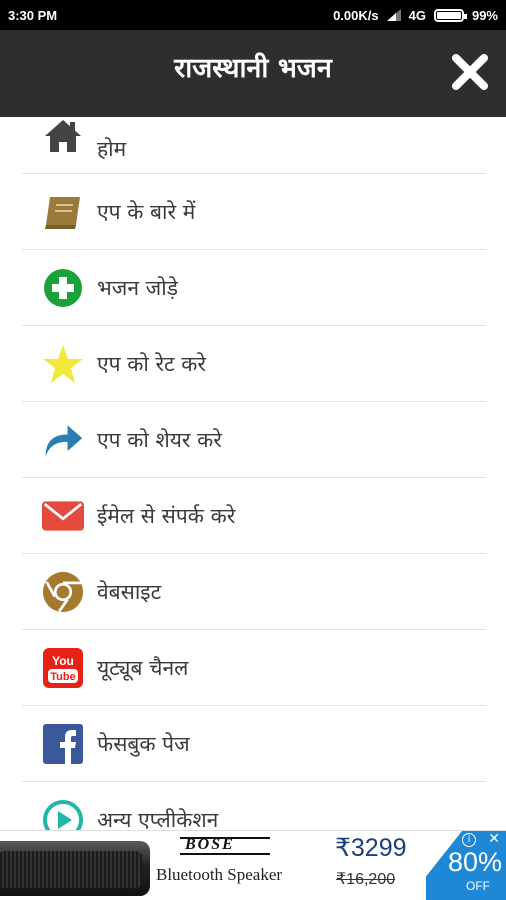 This screenshot has width=506, height=900. I want to click on ad-old-price: ₹16,200, so click(366, 879).